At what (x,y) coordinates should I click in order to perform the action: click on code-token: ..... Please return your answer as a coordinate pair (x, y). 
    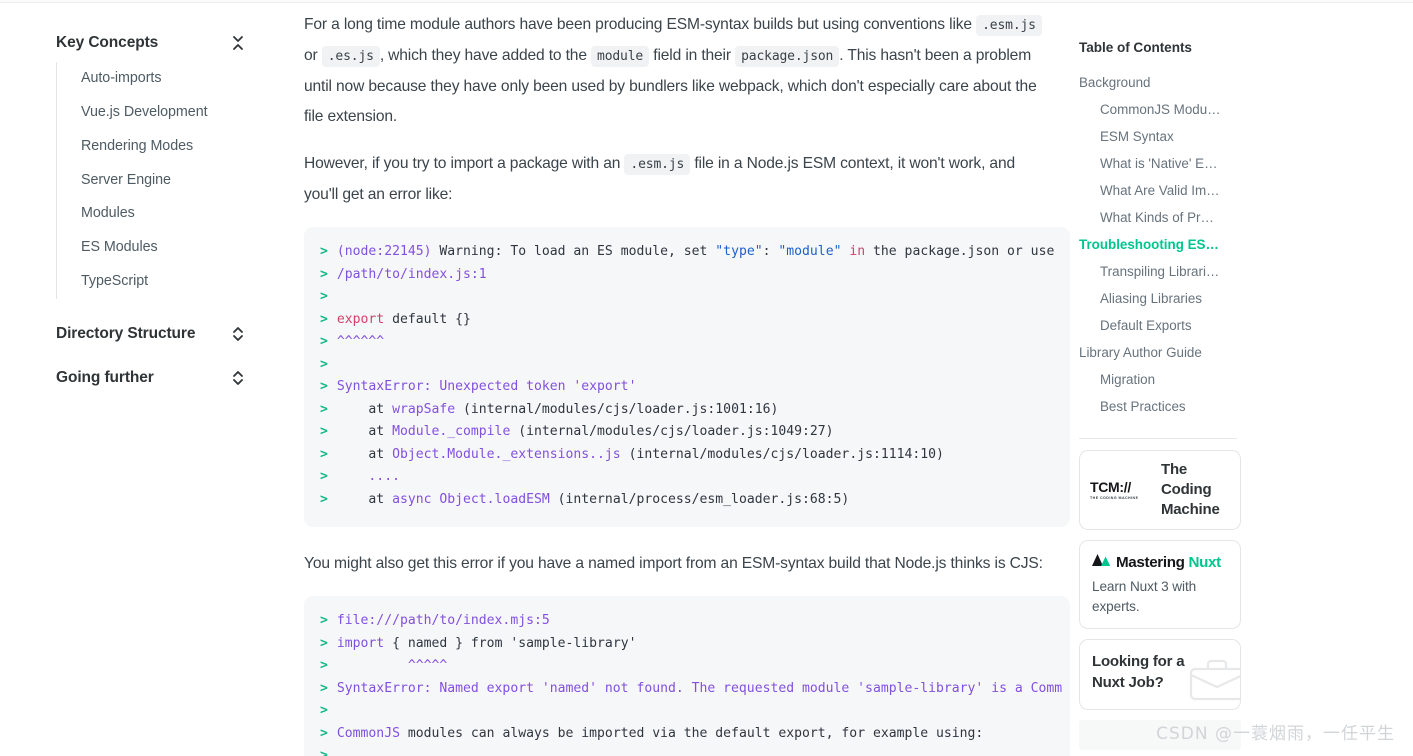
    Looking at the image, I should click on (368, 476).